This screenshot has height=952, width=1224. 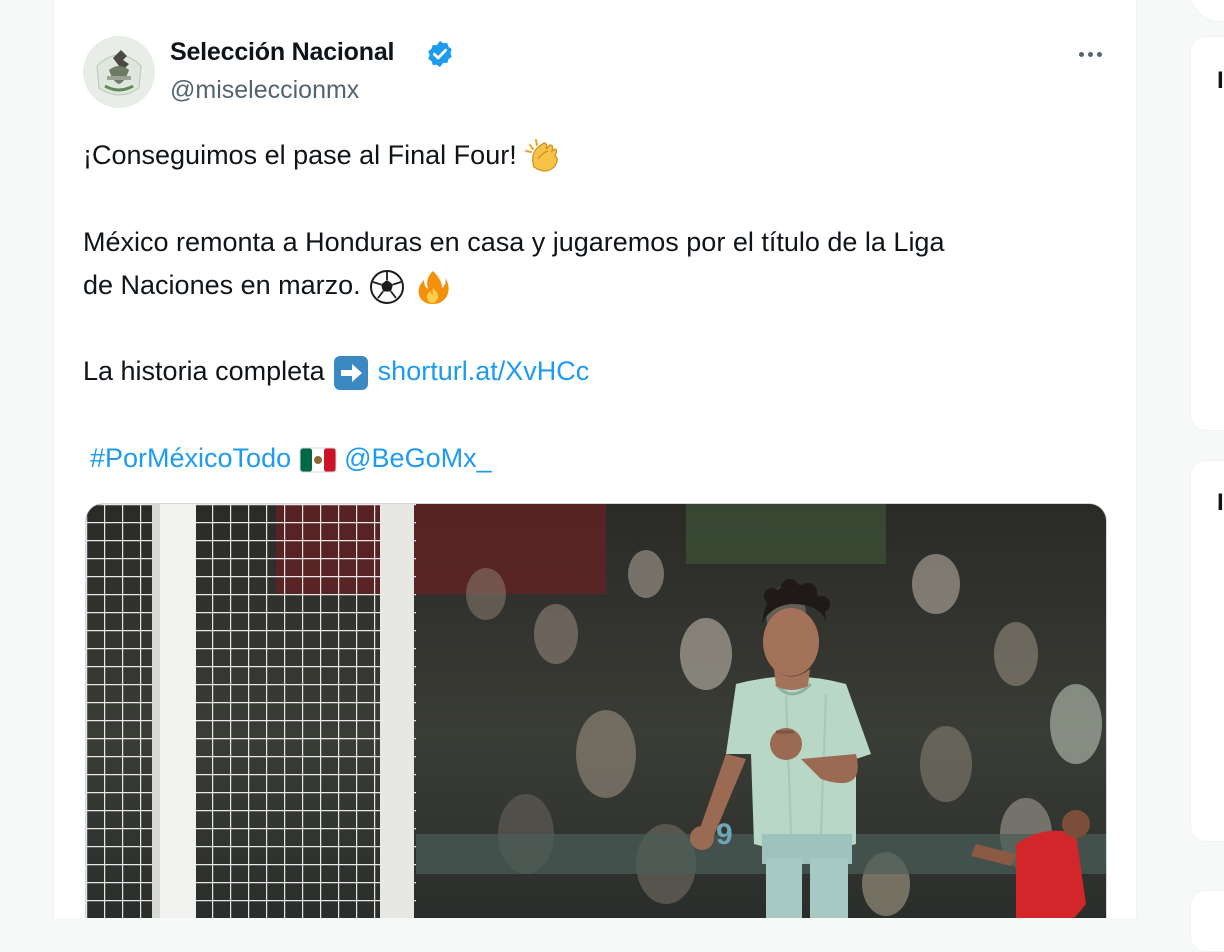 What do you see at coordinates (542, 155) in the screenshot?
I see `clapping-hands-icon` at bounding box center [542, 155].